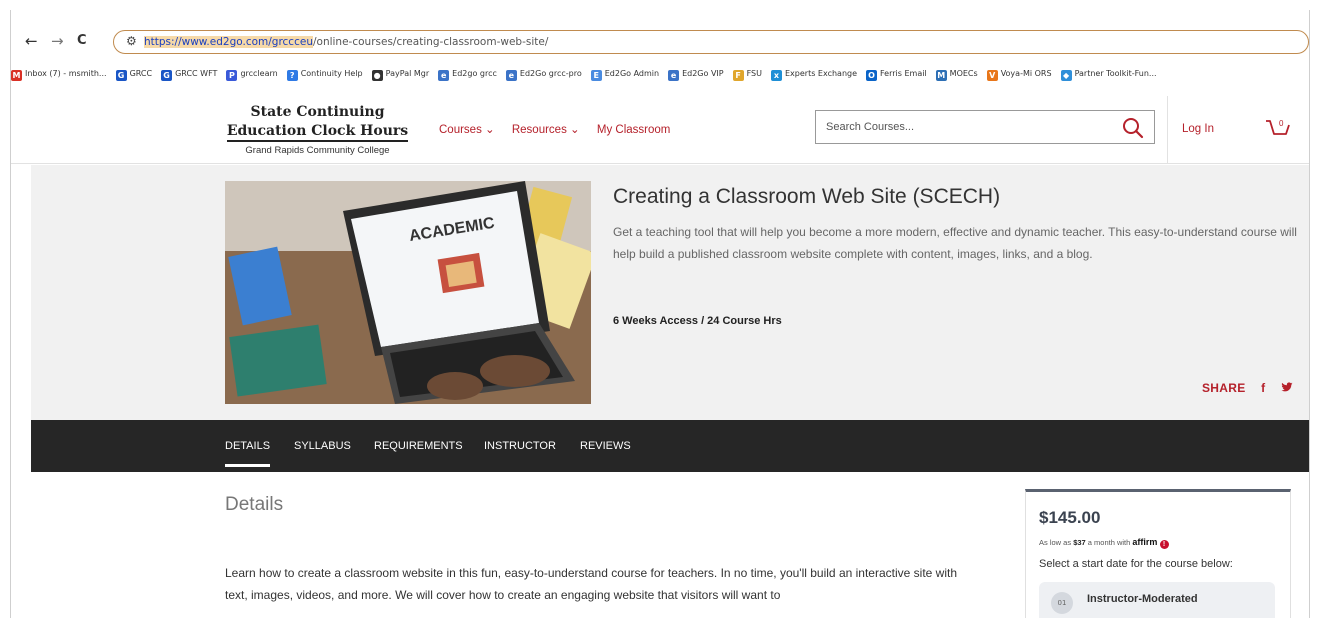  I want to click on affirm-suffix: a month with, so click(1109, 542).